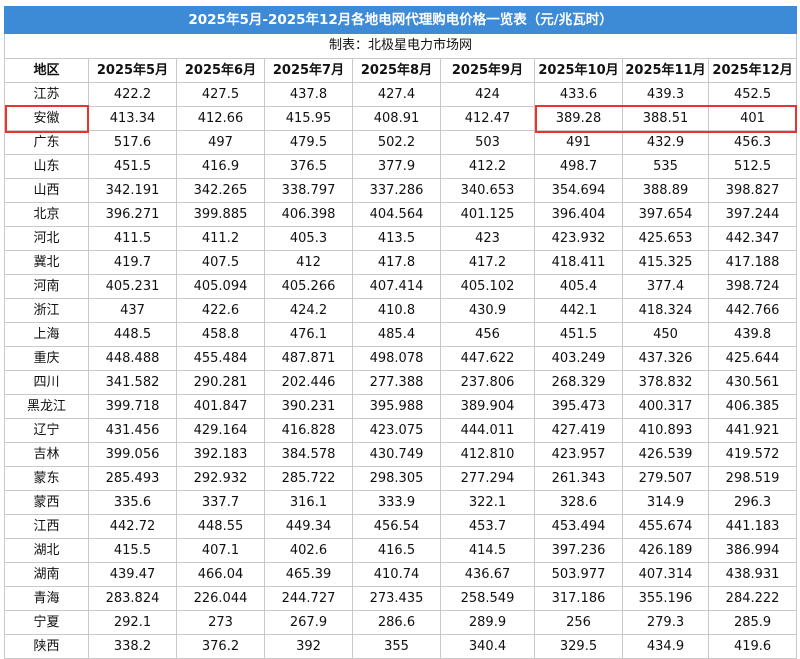  Describe the element at coordinates (752, 646) in the screenshot. I see `price-cell: 419.6` at that location.